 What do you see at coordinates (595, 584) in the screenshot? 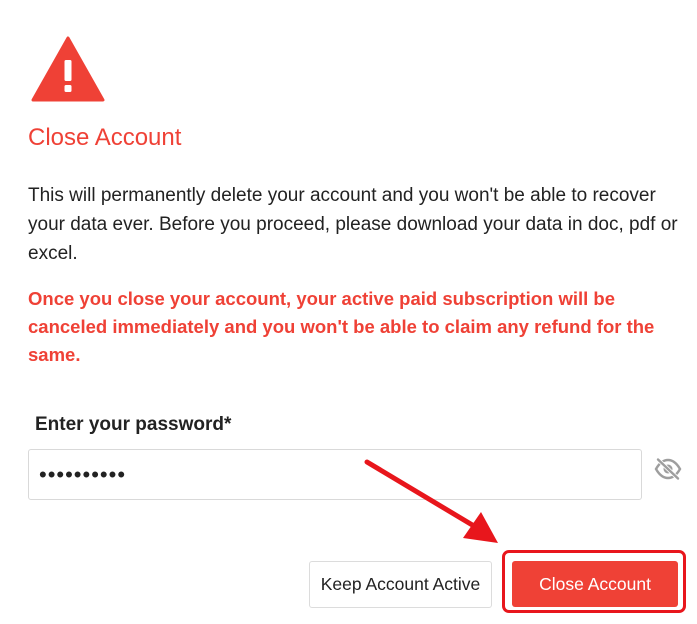
I see `close-account-button: Close Account` at bounding box center [595, 584].